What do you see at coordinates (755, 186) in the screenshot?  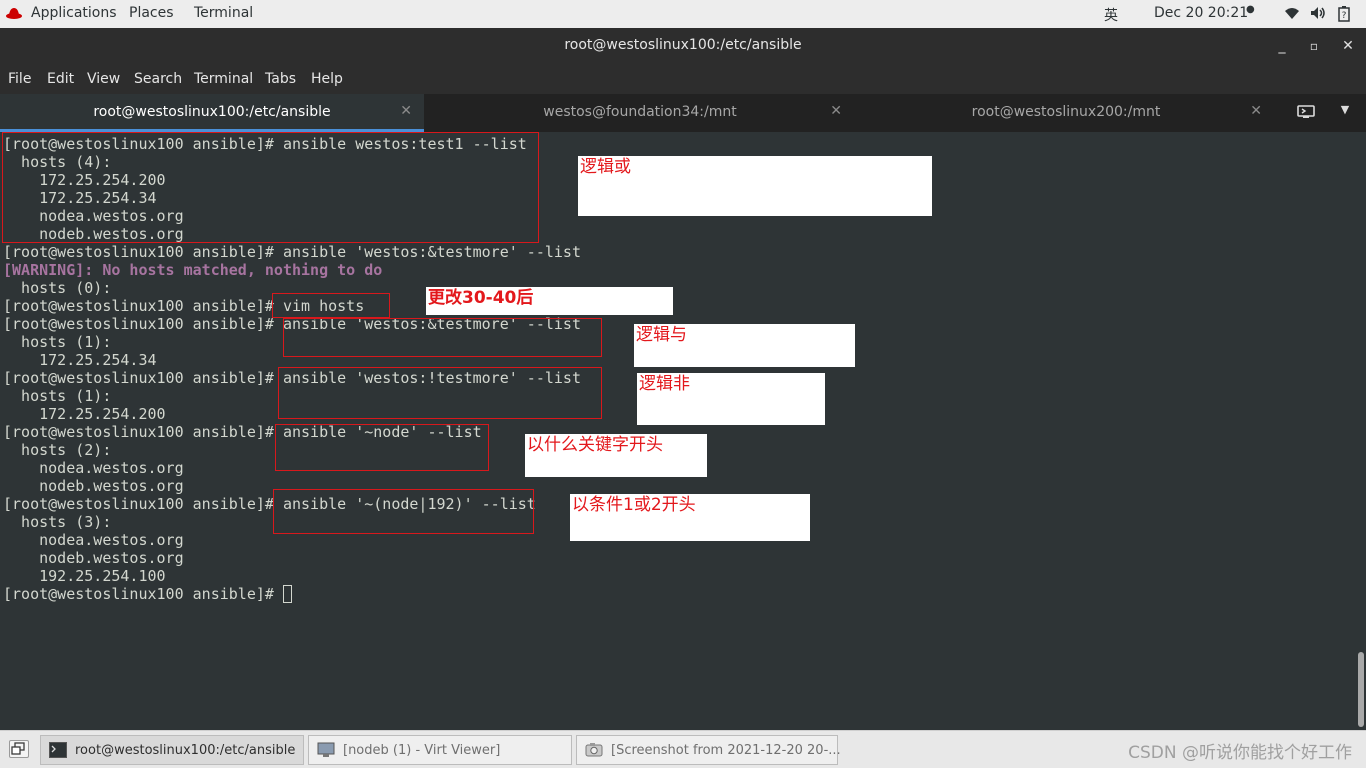 I see `annotation-note: 逻辑或` at bounding box center [755, 186].